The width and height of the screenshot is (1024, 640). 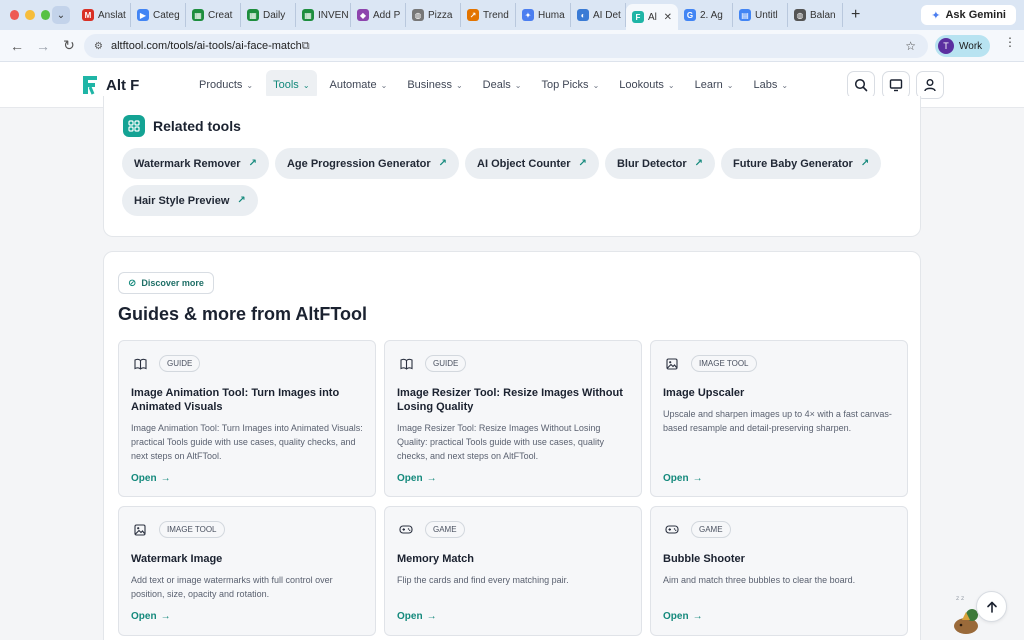 I want to click on profile-chip: T Work, so click(x=963, y=46).